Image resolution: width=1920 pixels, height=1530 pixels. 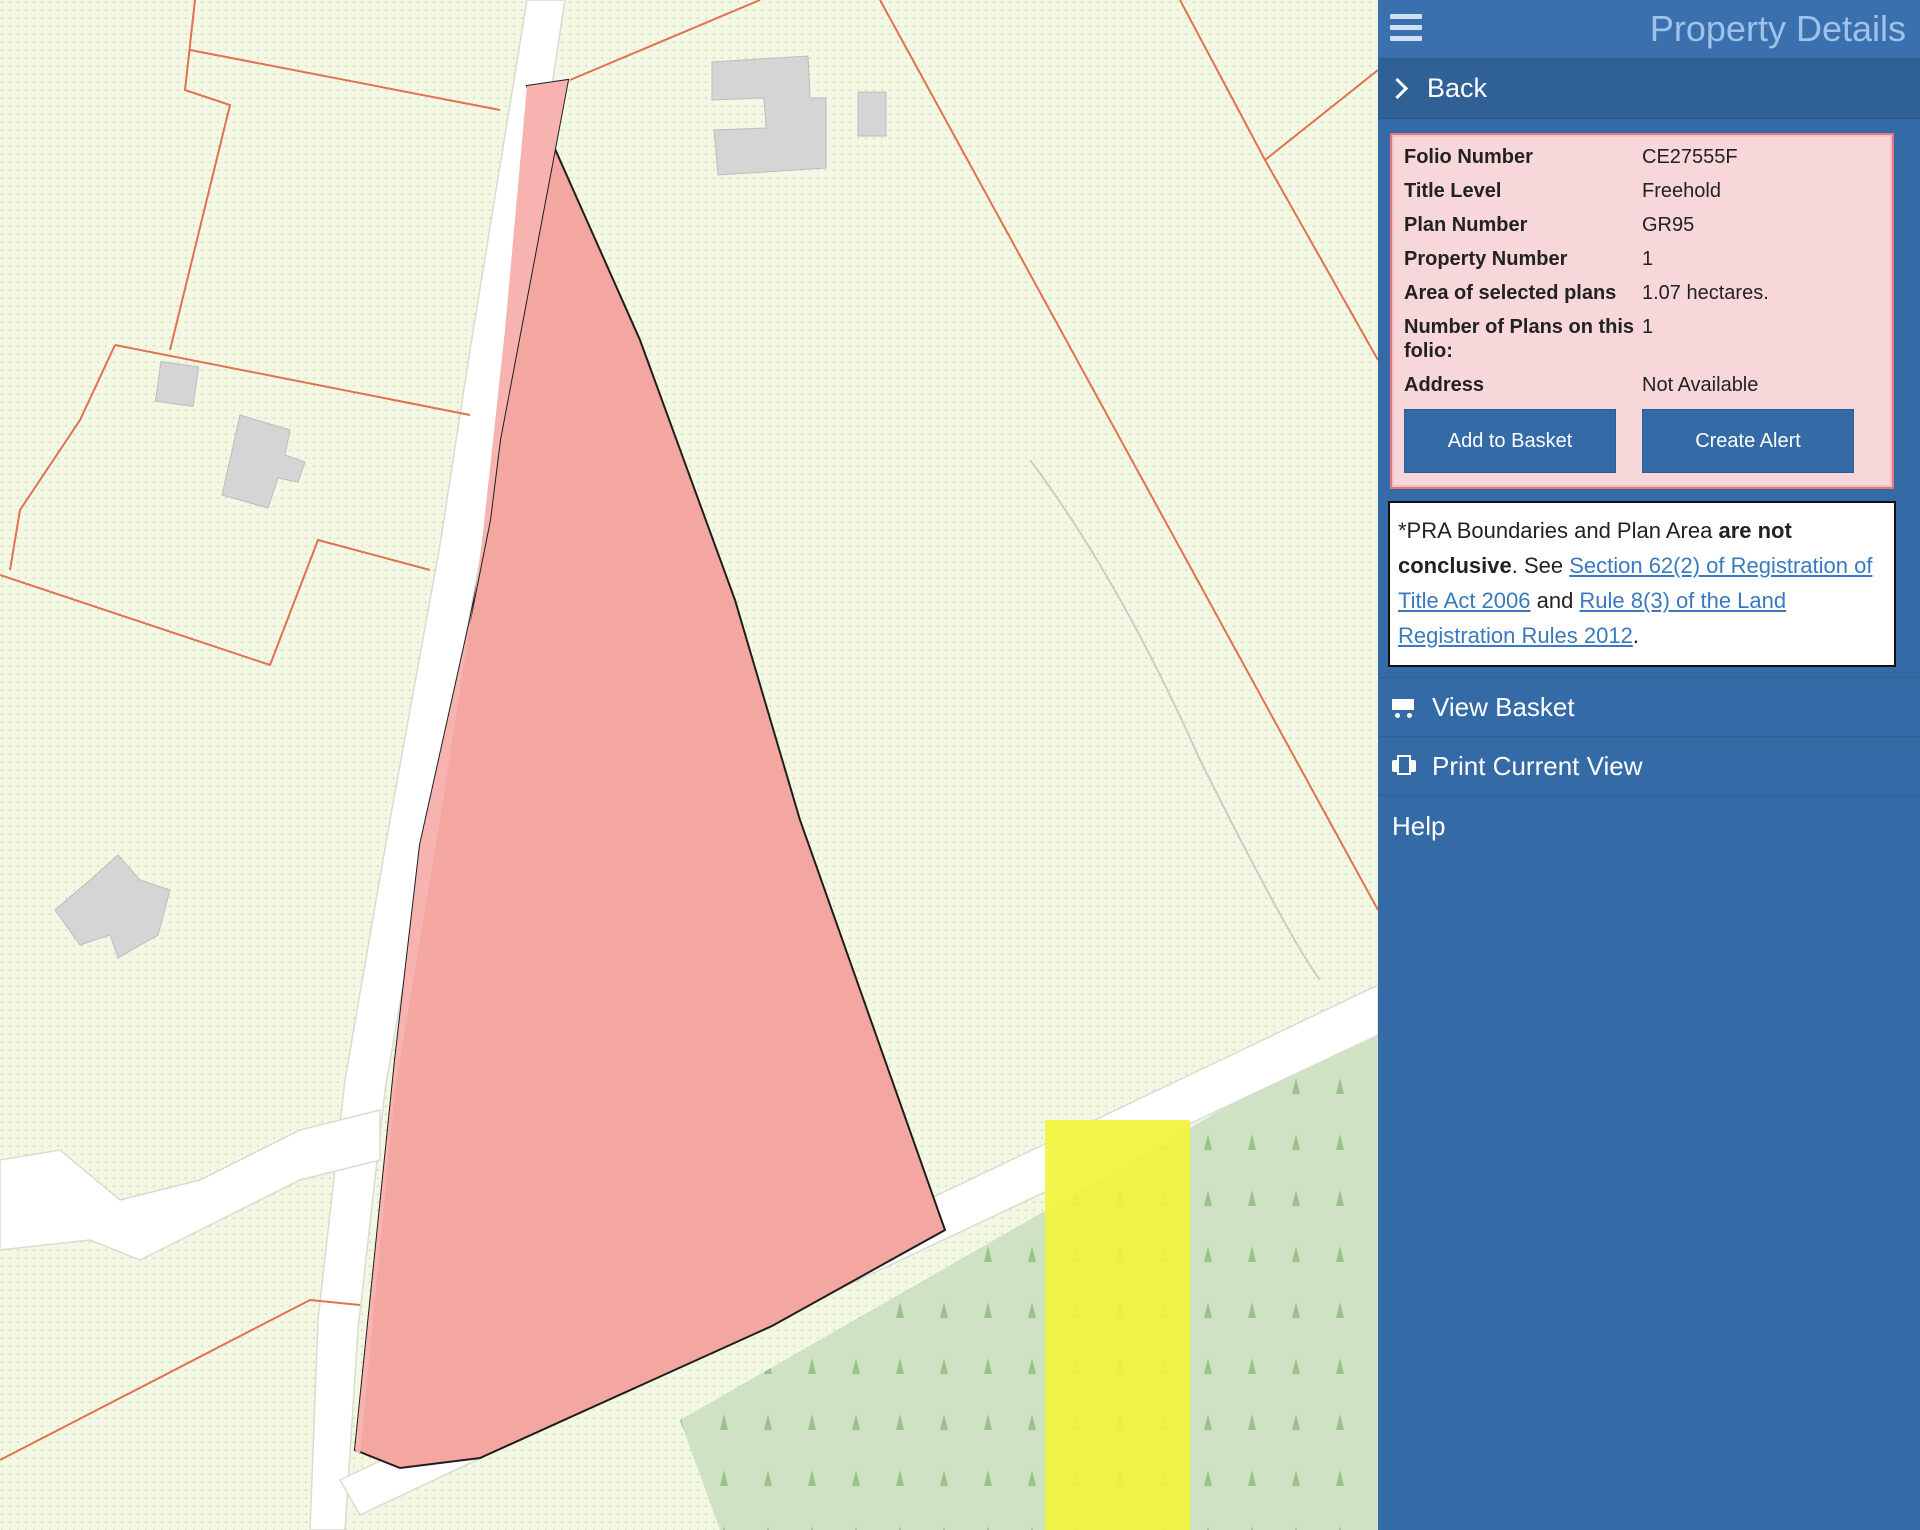 I want to click on info-label: Number of Plans on this folio:, so click(x=1519, y=339).